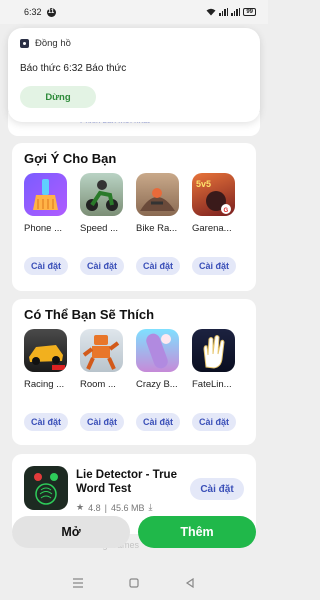  I want to click on battery-icon: 99, so click(249, 12).